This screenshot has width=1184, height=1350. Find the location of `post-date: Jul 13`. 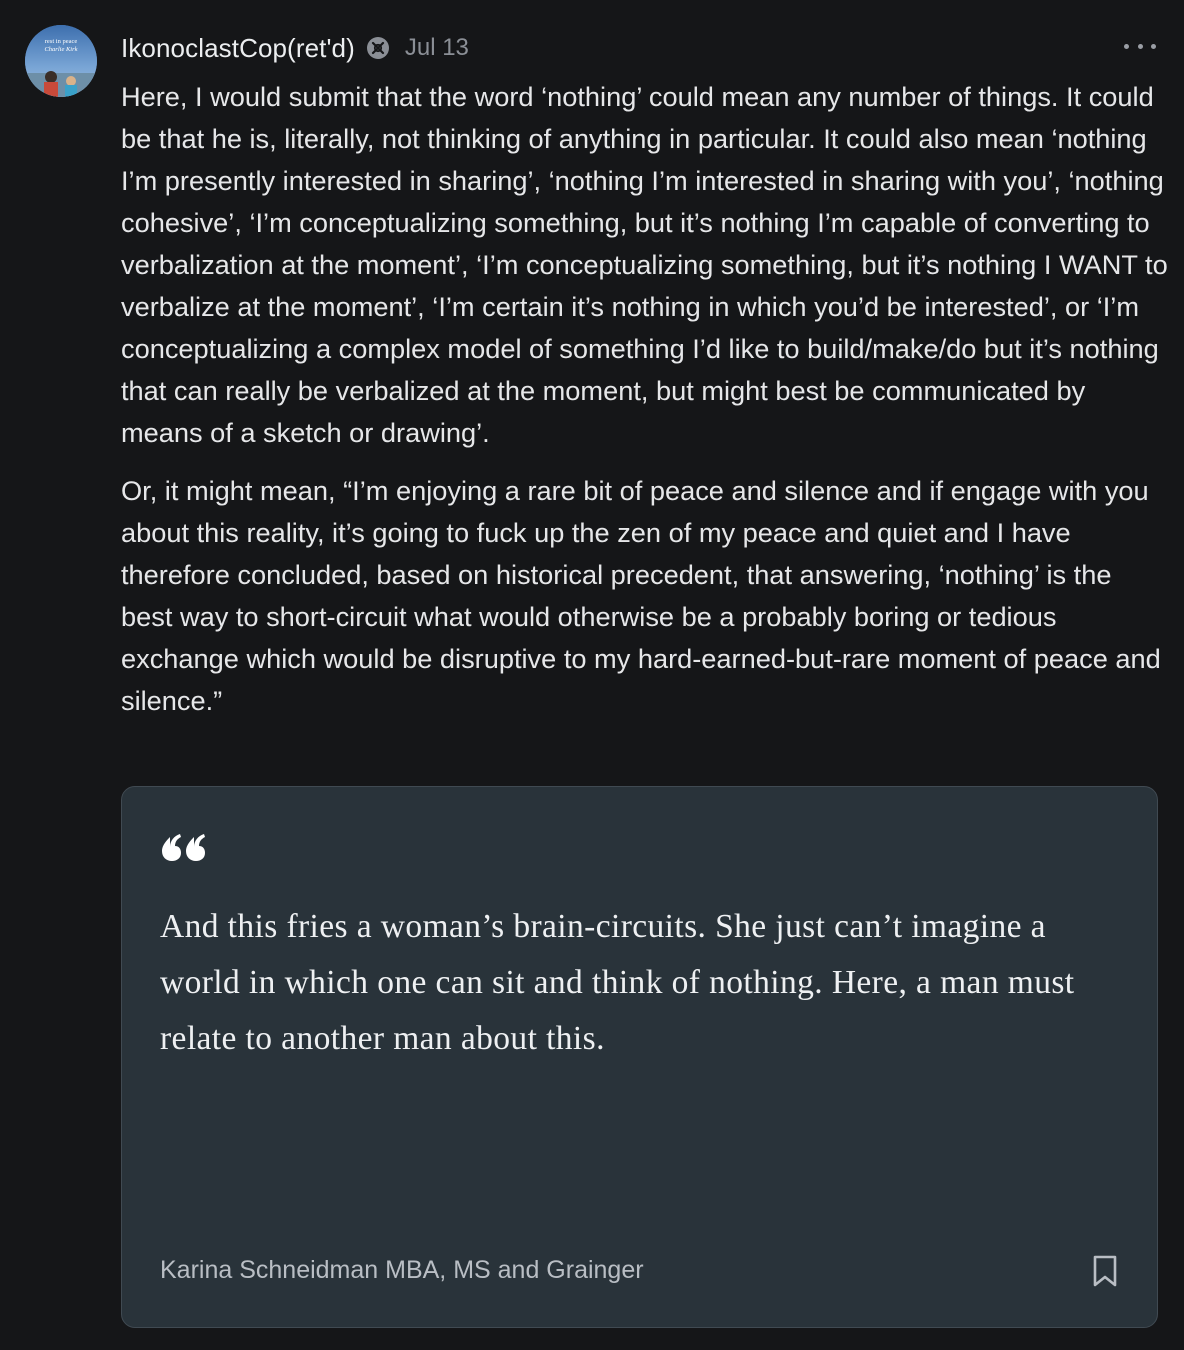

post-date: Jul 13 is located at coordinates (437, 48).